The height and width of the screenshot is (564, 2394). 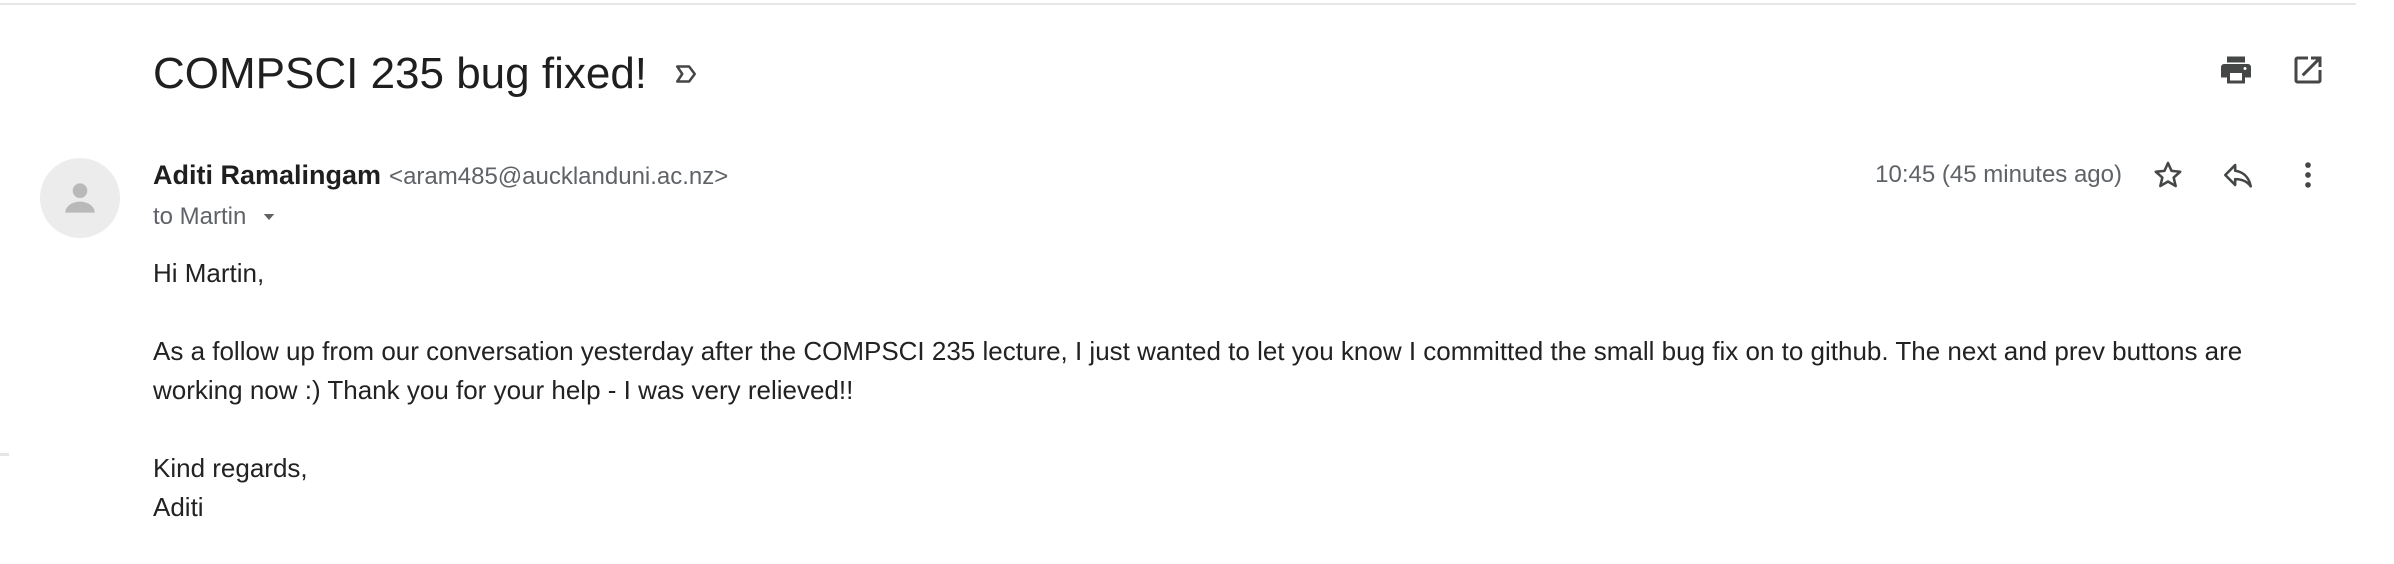 What do you see at coordinates (269, 217) in the screenshot?
I see `dropdown-caret-icon` at bounding box center [269, 217].